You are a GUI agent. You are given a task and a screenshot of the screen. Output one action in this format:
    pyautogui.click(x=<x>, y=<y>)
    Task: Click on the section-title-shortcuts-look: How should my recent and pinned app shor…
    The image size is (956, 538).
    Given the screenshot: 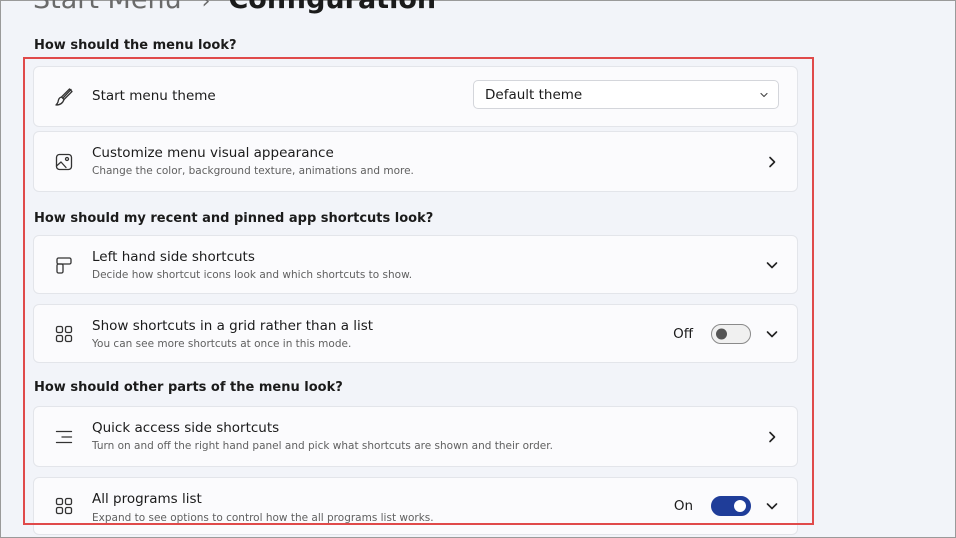 What is the action you would take?
    pyautogui.click(x=234, y=218)
    